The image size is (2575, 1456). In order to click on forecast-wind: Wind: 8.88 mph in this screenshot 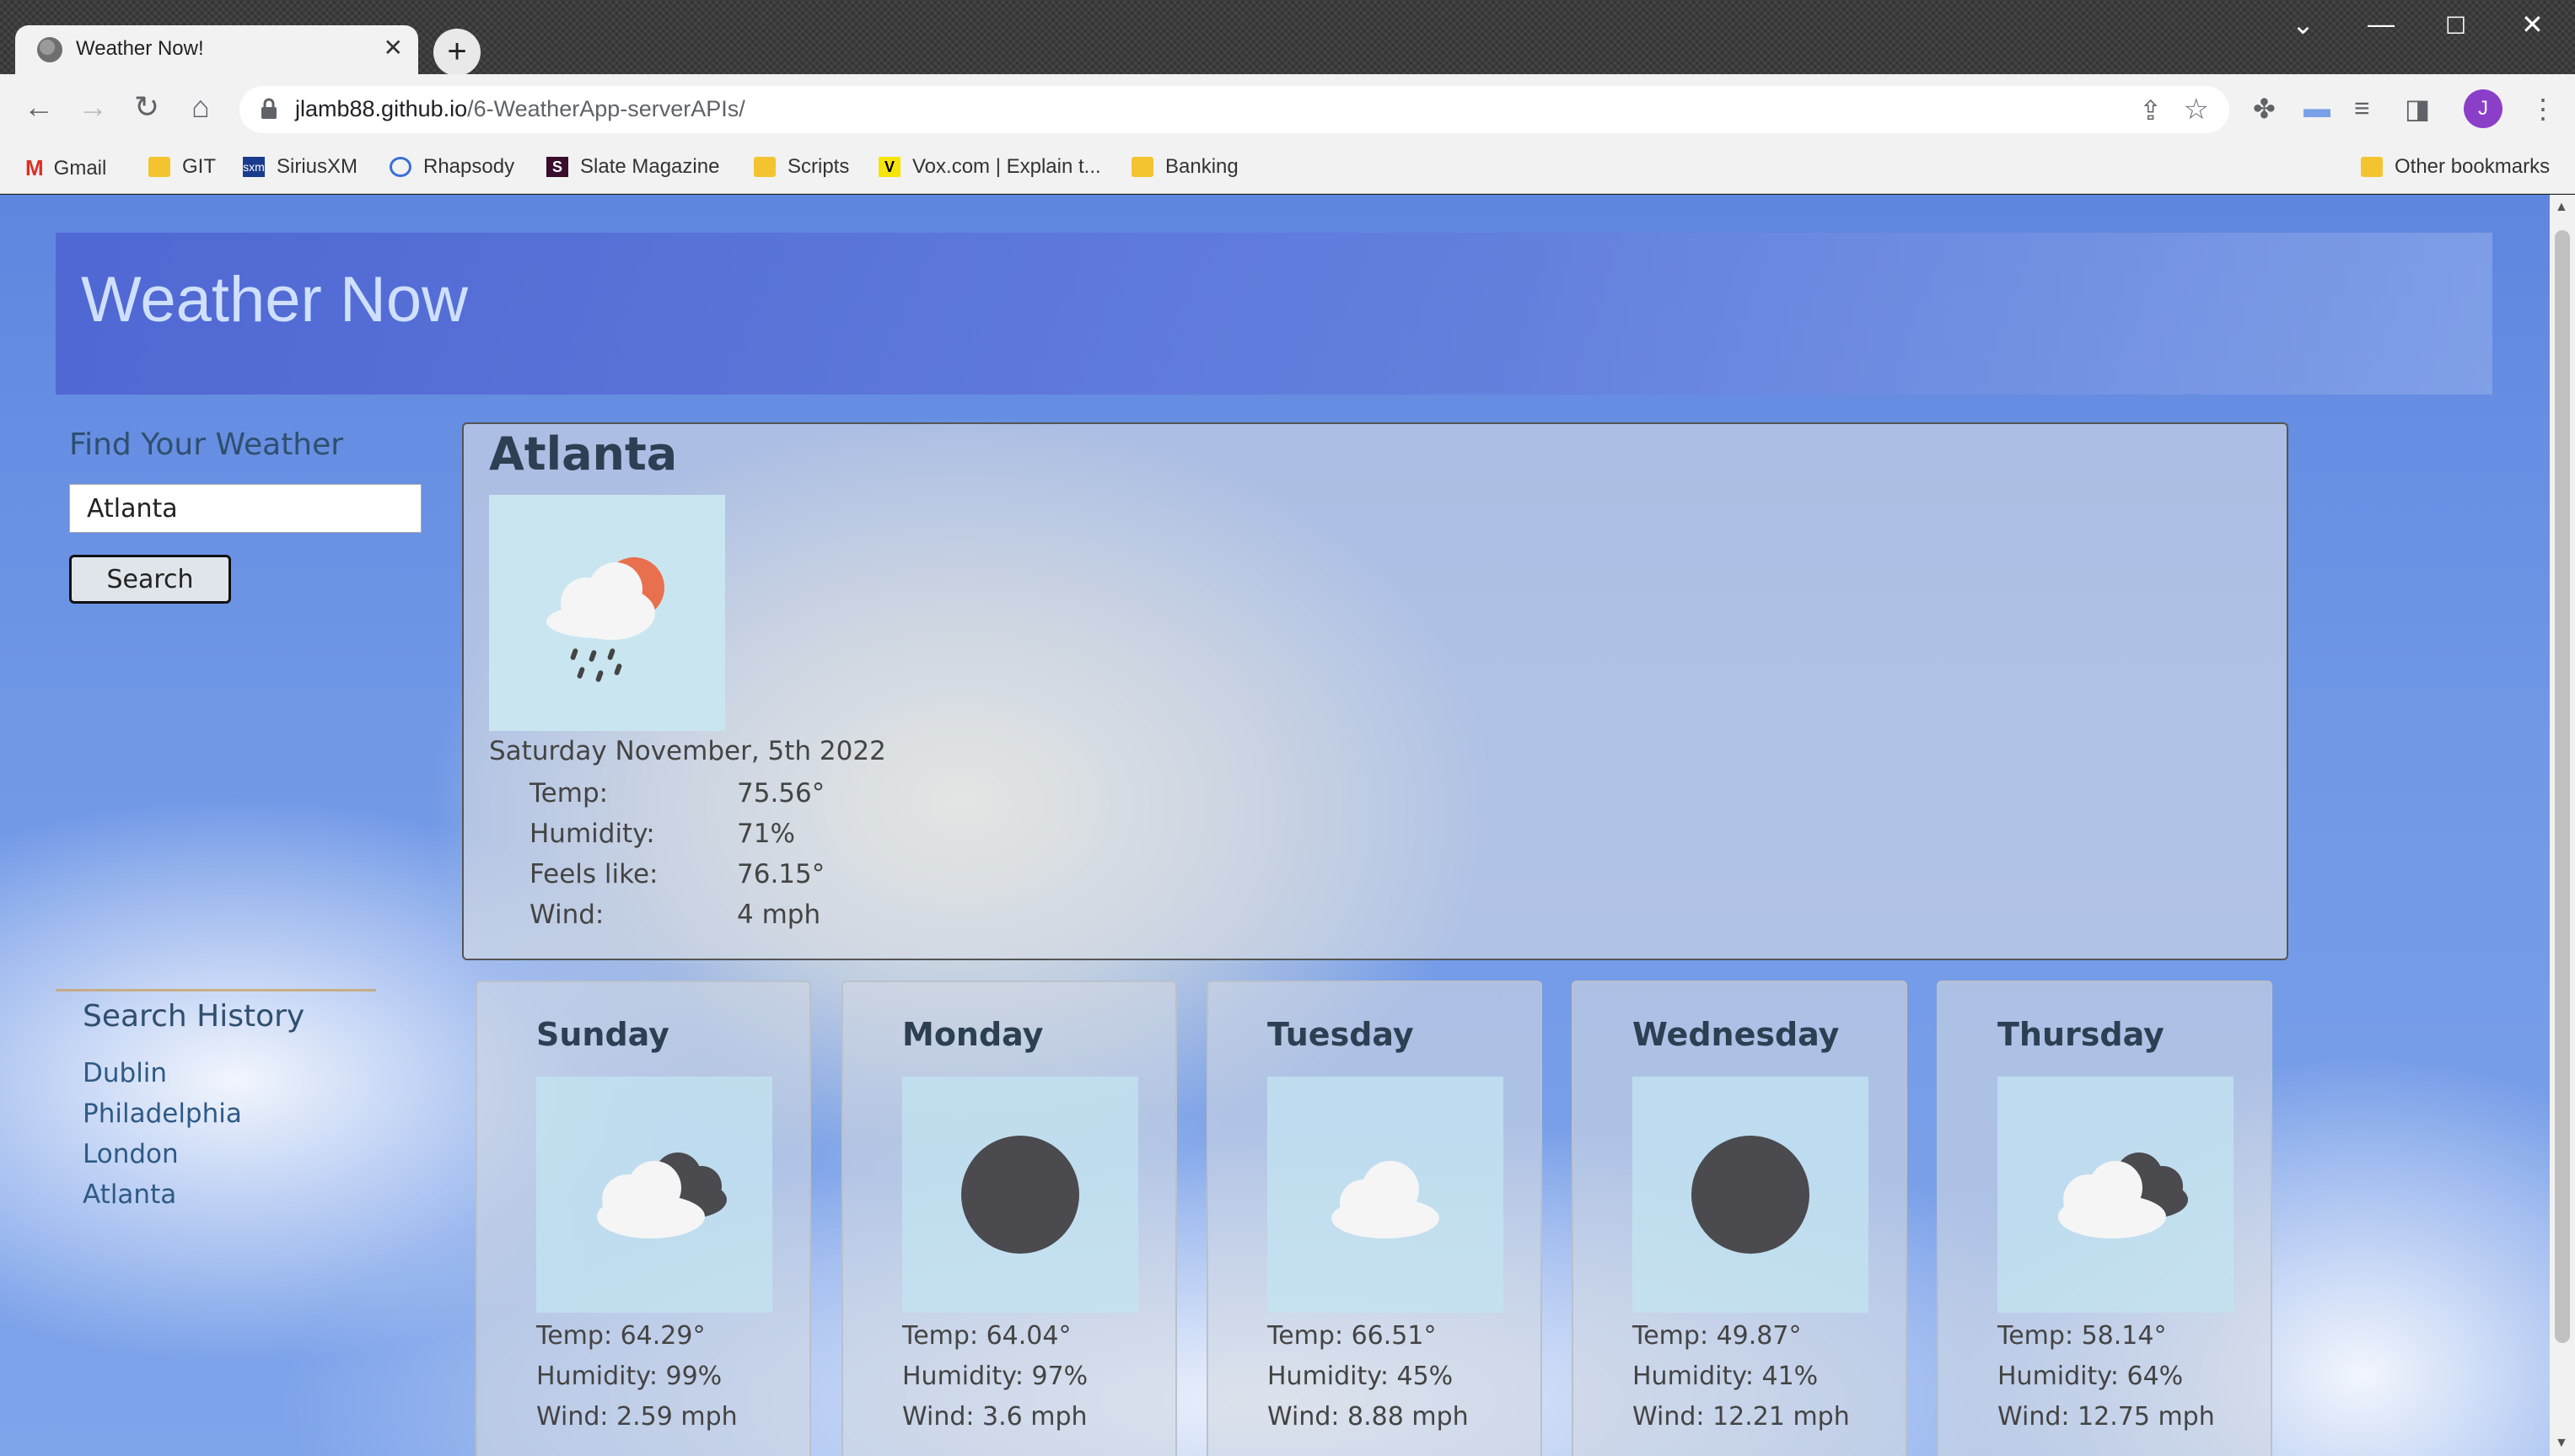, I will do `click(1368, 1417)`.